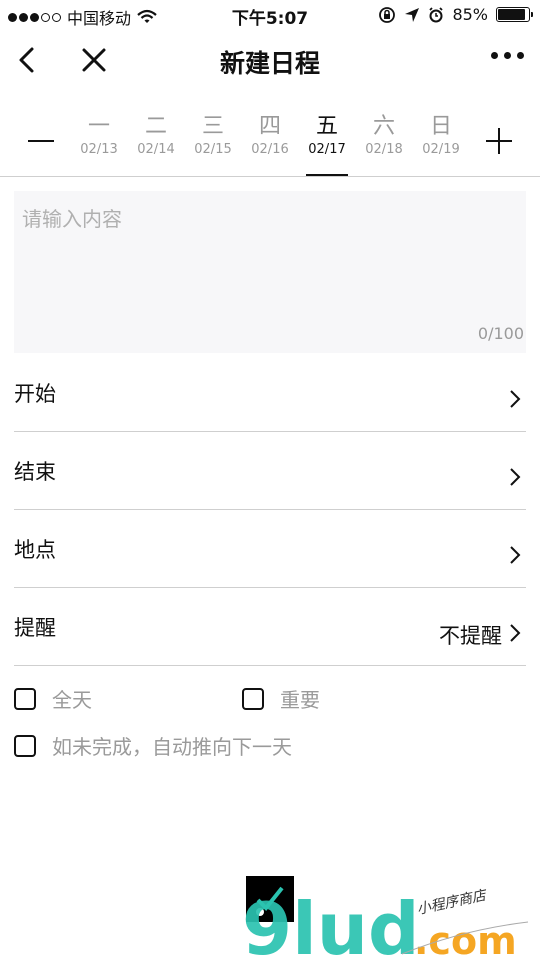 This screenshot has width=540, height=960. I want to click on important-checkbox: 重要, so click(281, 698).